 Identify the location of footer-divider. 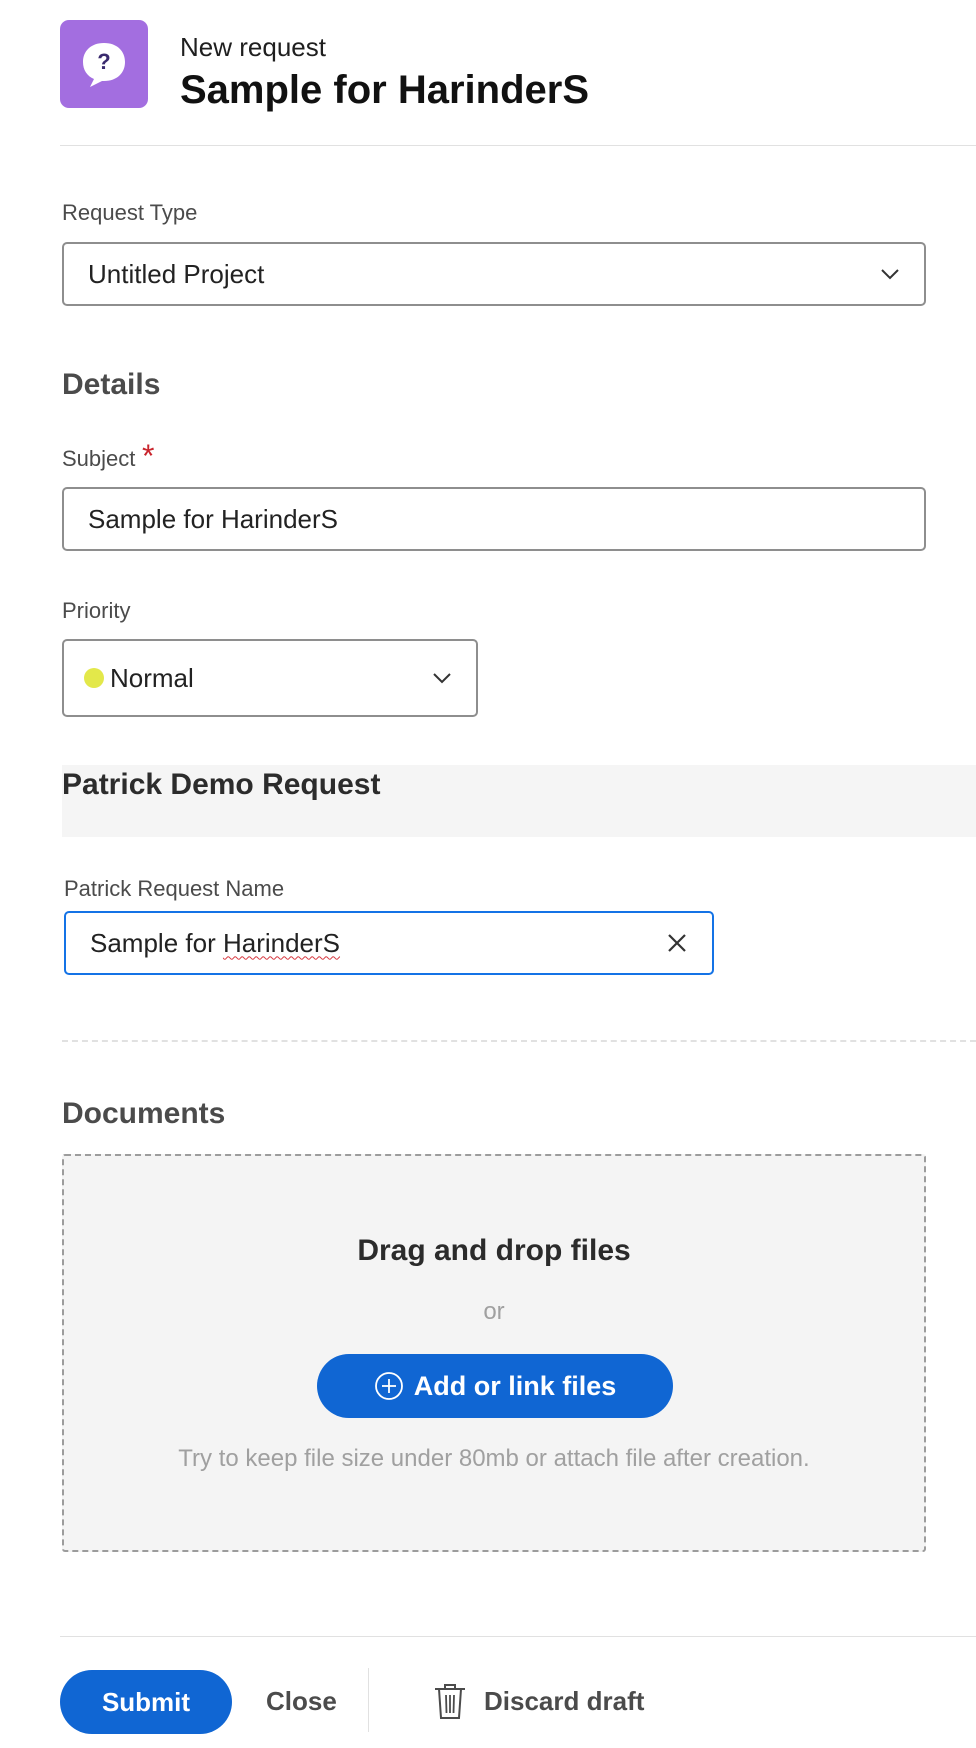
(518, 1636).